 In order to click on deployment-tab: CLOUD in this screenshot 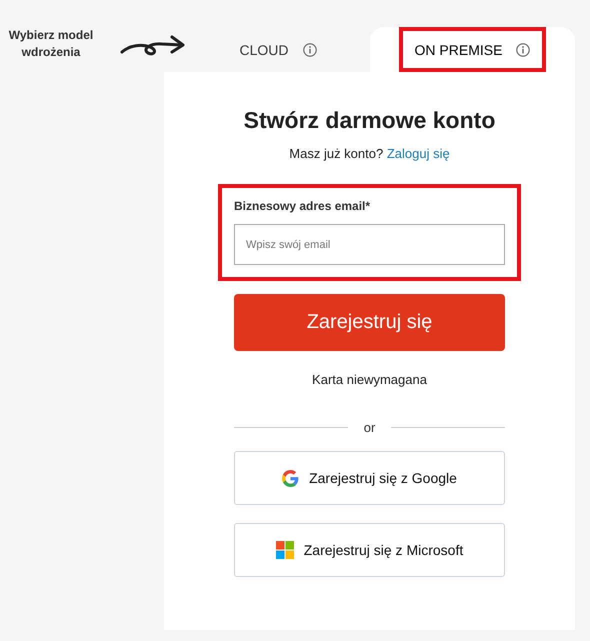, I will do `click(278, 49)`.